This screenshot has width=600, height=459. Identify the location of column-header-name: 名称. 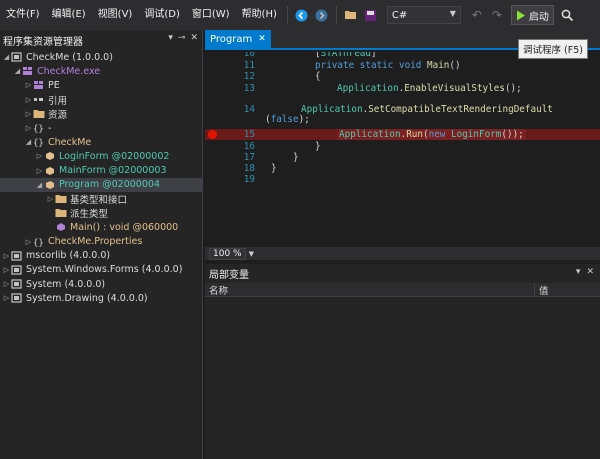
(370, 289).